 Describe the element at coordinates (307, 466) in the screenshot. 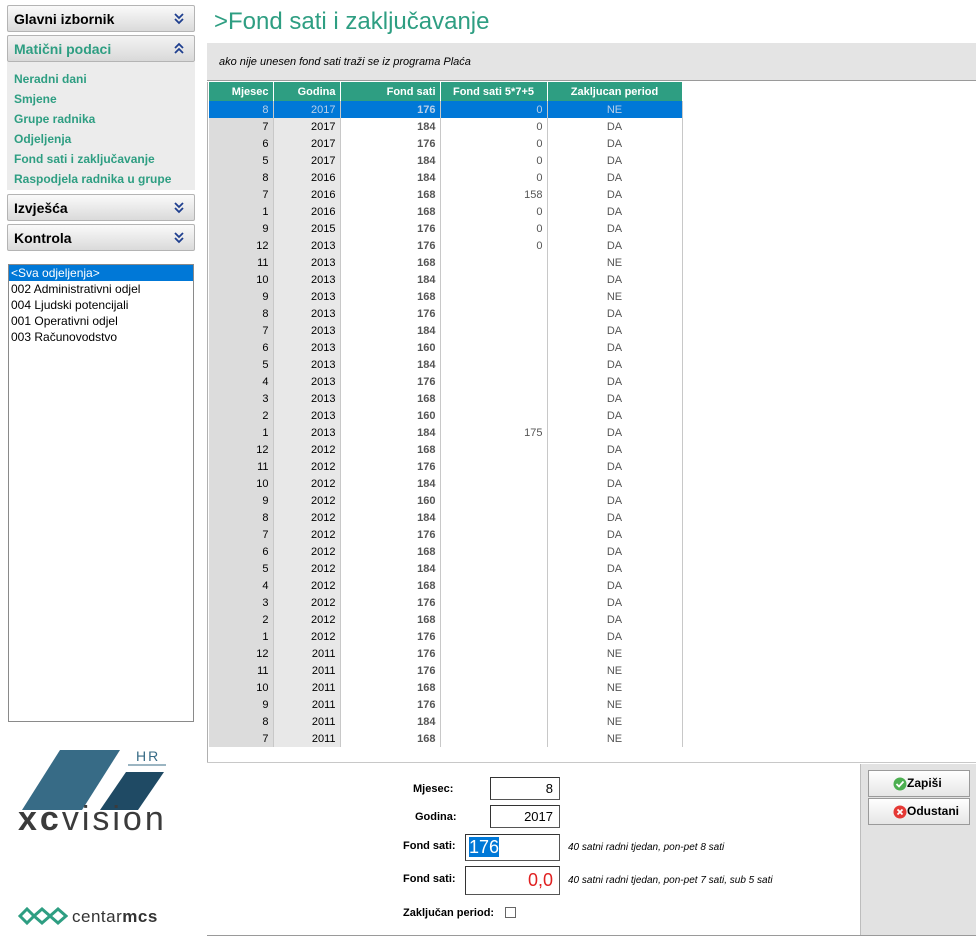

I see `godina-cell: 2012` at that location.